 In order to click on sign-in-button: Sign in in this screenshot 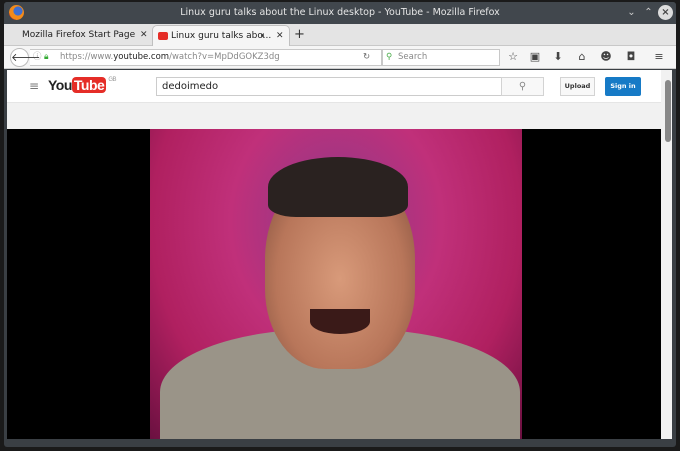, I will do `click(623, 86)`.